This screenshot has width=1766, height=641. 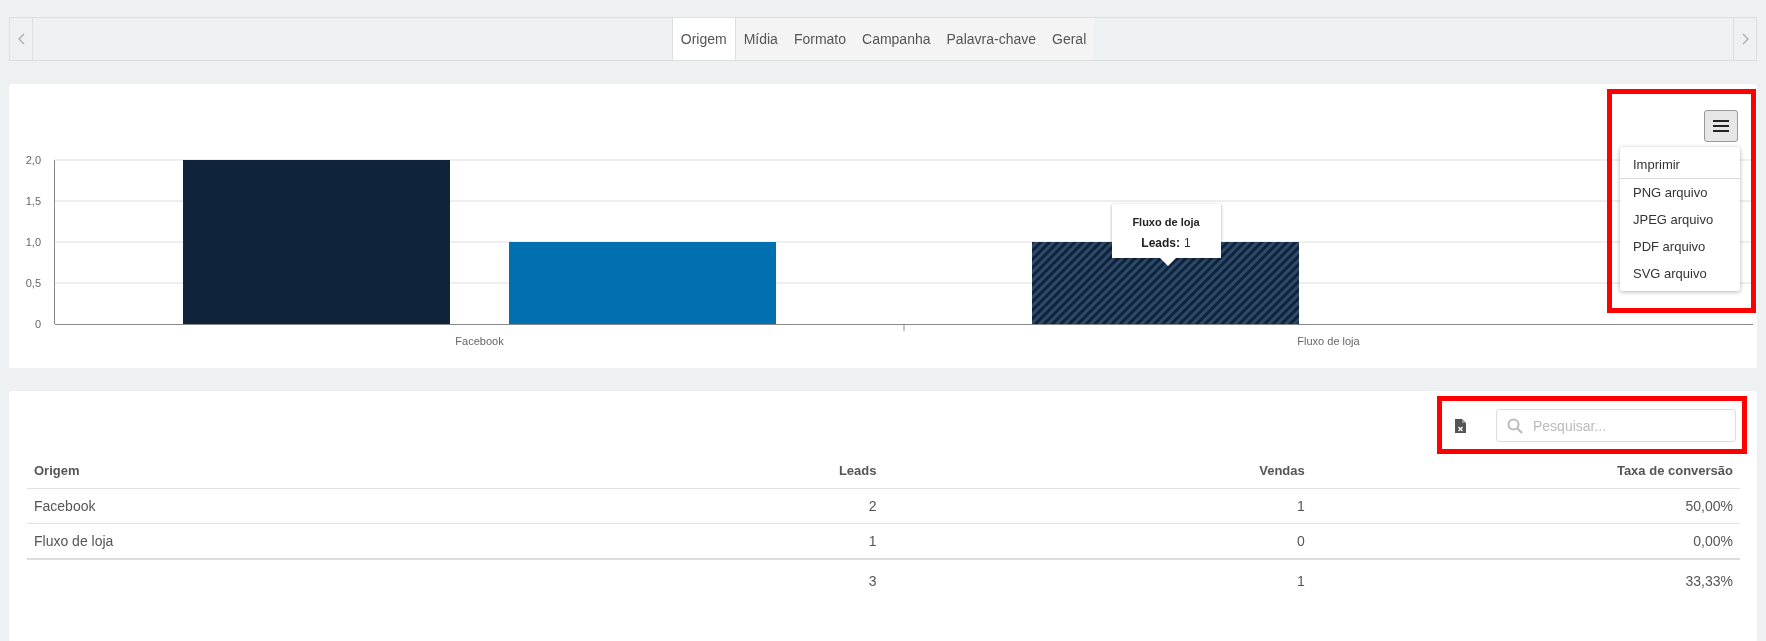 What do you see at coordinates (991, 39) in the screenshot?
I see `tab: Palavra-chave` at bounding box center [991, 39].